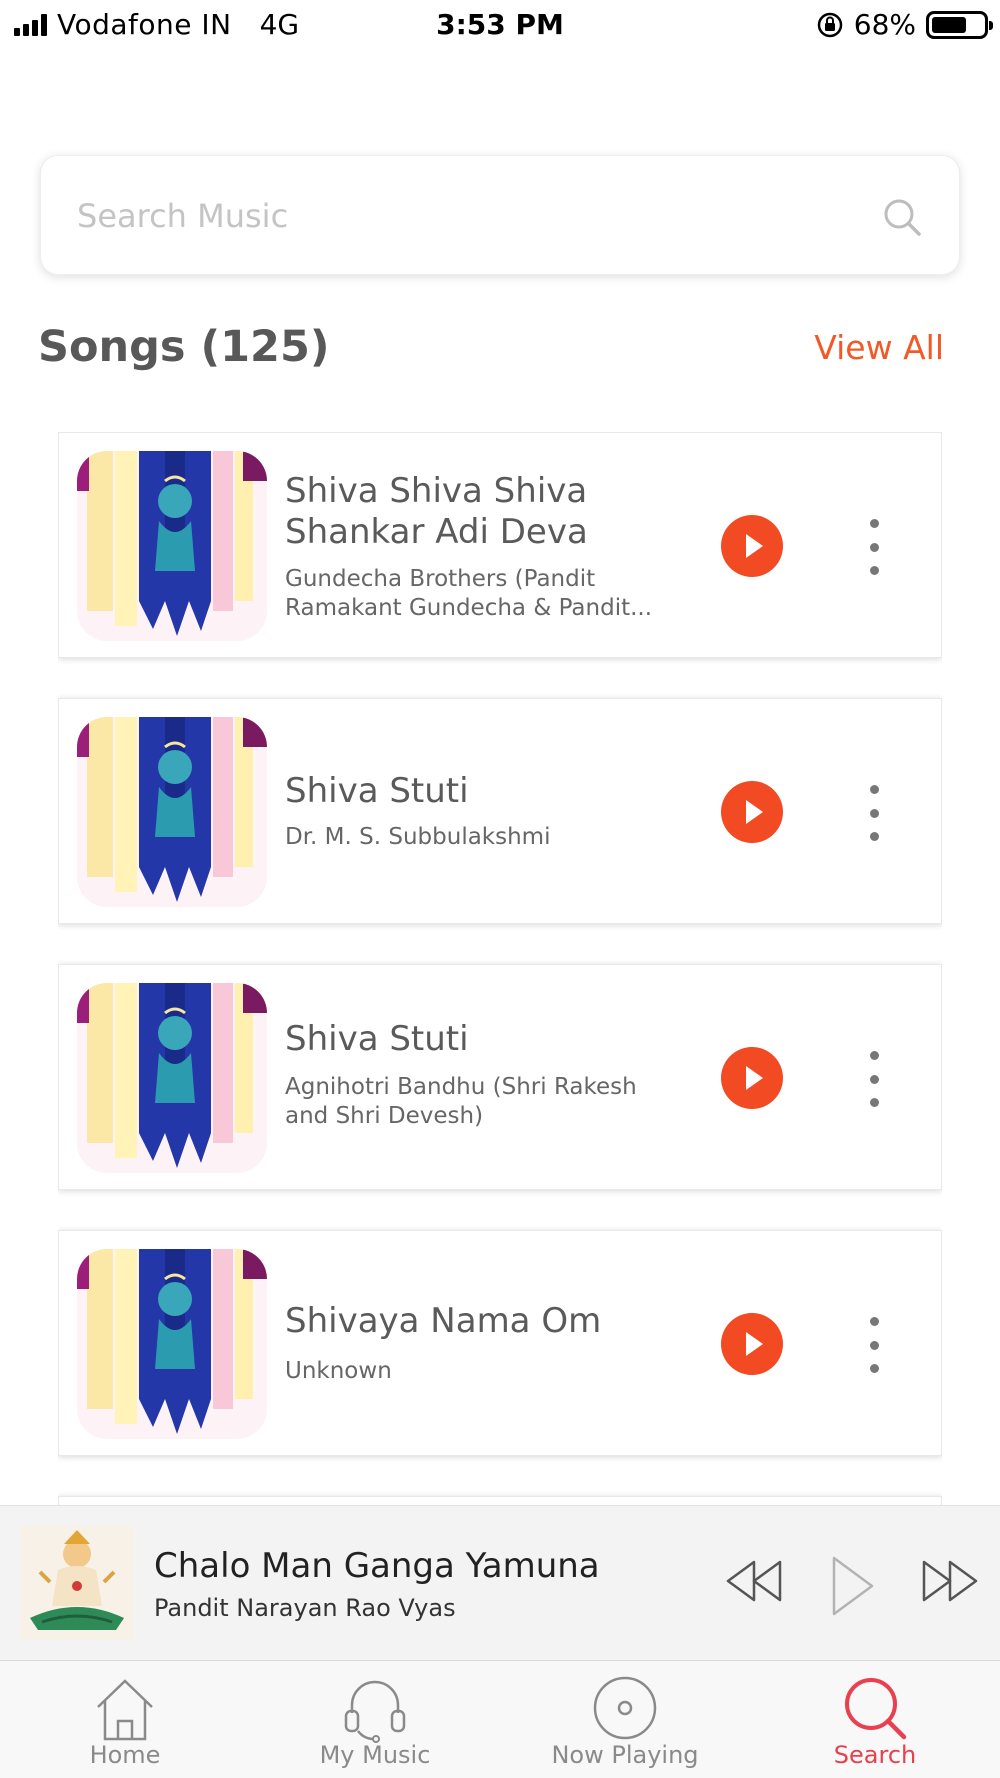  I want to click on song-title: Shiva Shiva Shiva Shankar Adi Deva, so click(436, 511).